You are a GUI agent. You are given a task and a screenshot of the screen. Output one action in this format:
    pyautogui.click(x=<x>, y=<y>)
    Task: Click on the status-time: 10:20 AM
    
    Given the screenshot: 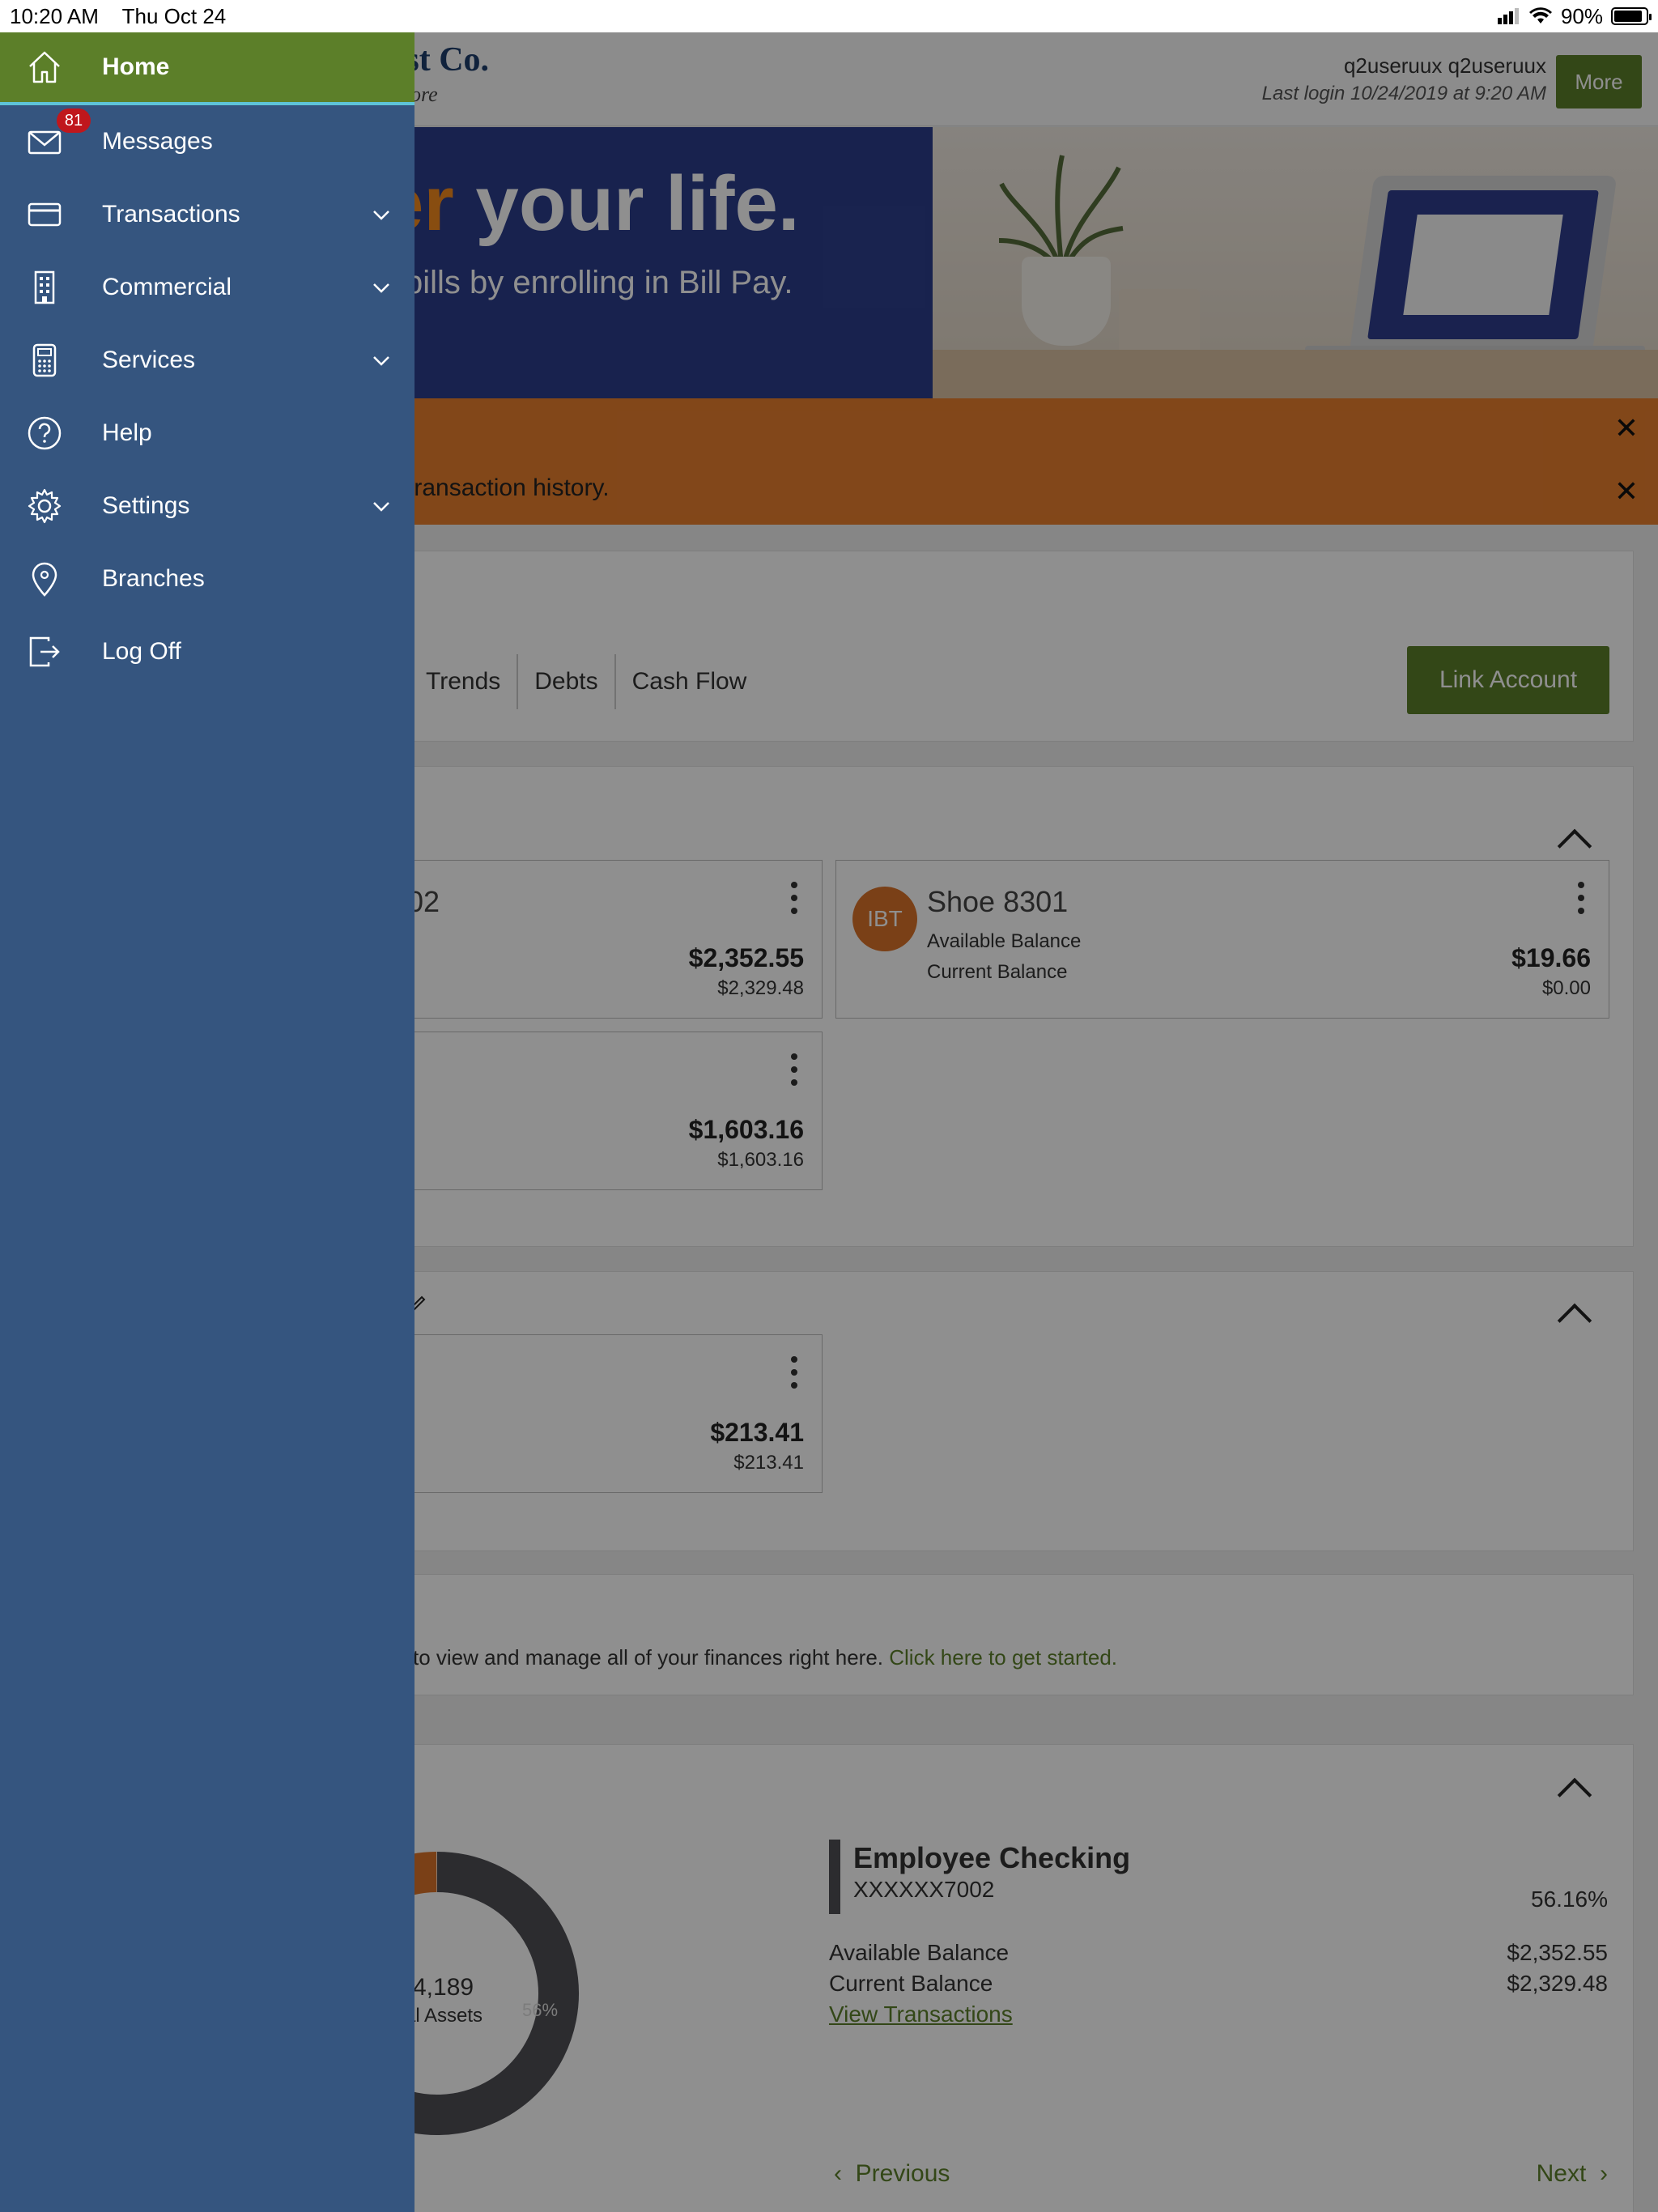 What is the action you would take?
    pyautogui.click(x=54, y=16)
    